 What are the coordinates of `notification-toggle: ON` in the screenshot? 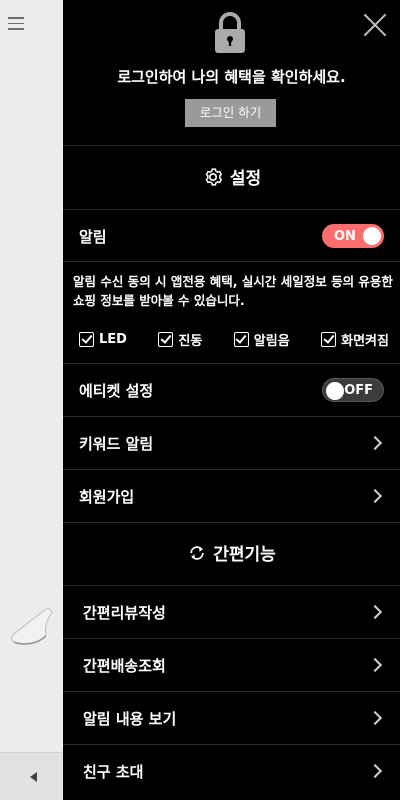 It's located at (353, 236).